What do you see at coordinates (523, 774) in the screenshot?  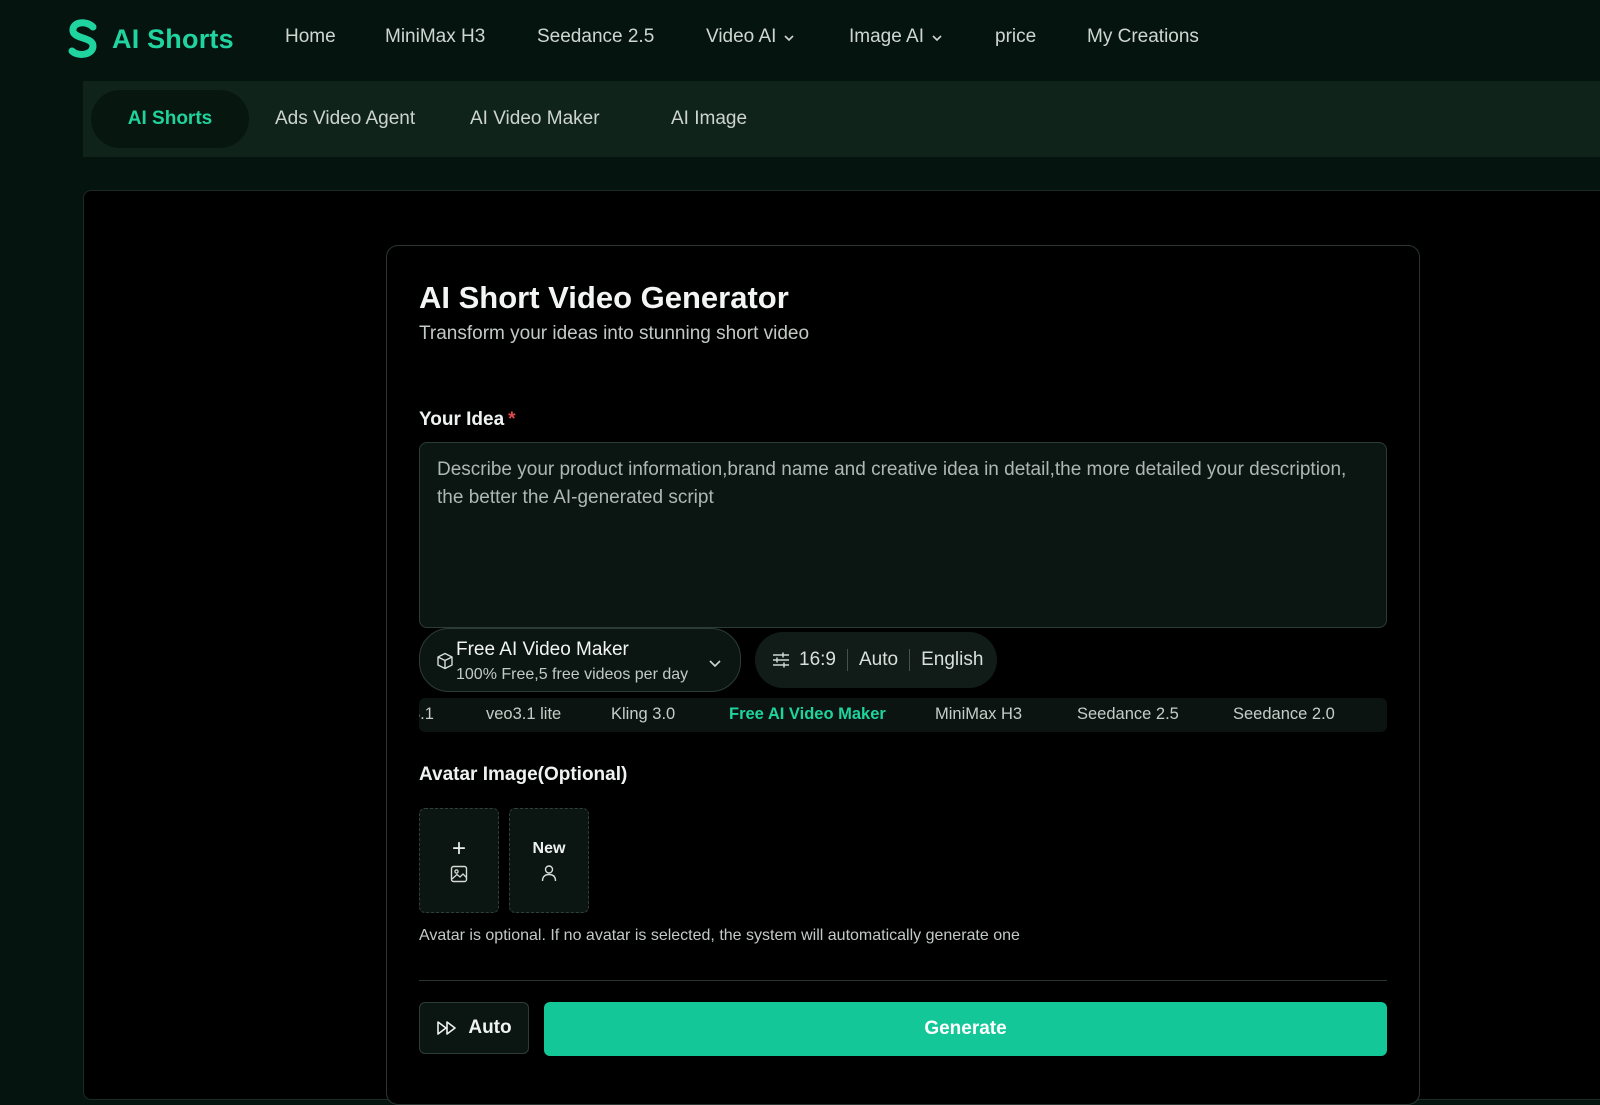 I see `avatar-label: Avatar Image(Optional)` at bounding box center [523, 774].